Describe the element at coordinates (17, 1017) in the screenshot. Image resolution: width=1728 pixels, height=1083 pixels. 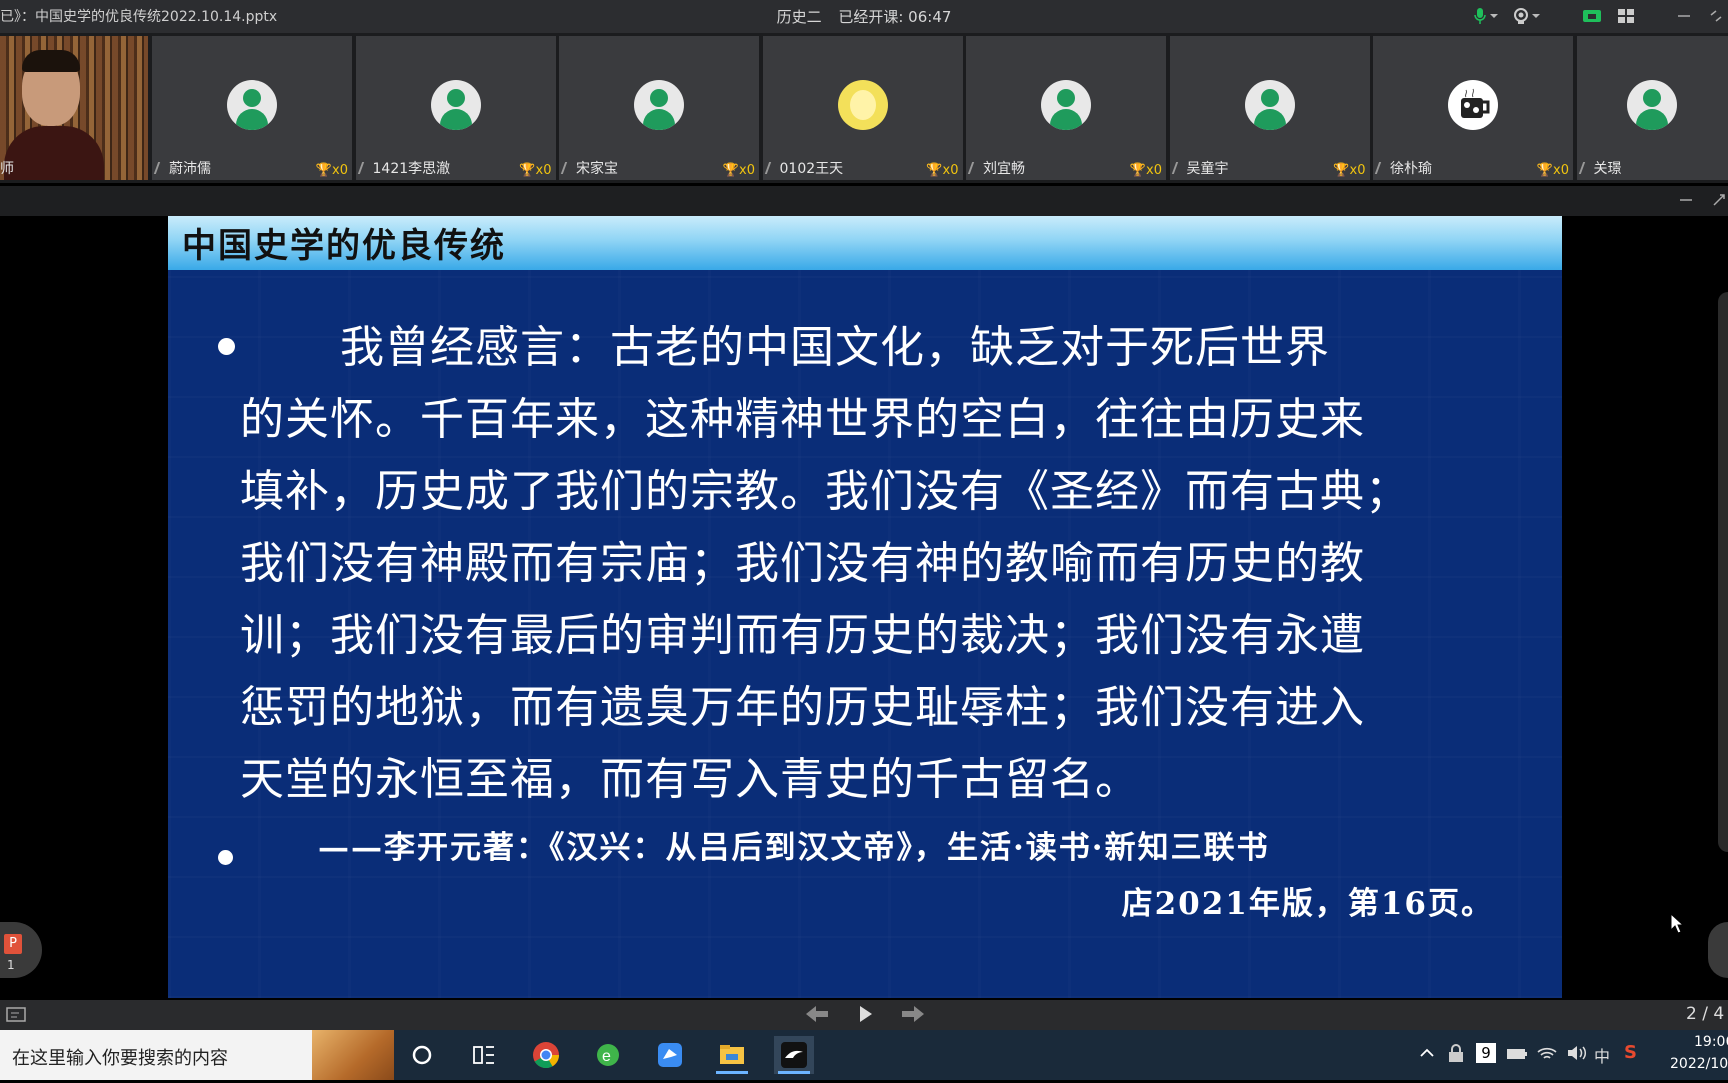
I see `notes-icon` at that location.